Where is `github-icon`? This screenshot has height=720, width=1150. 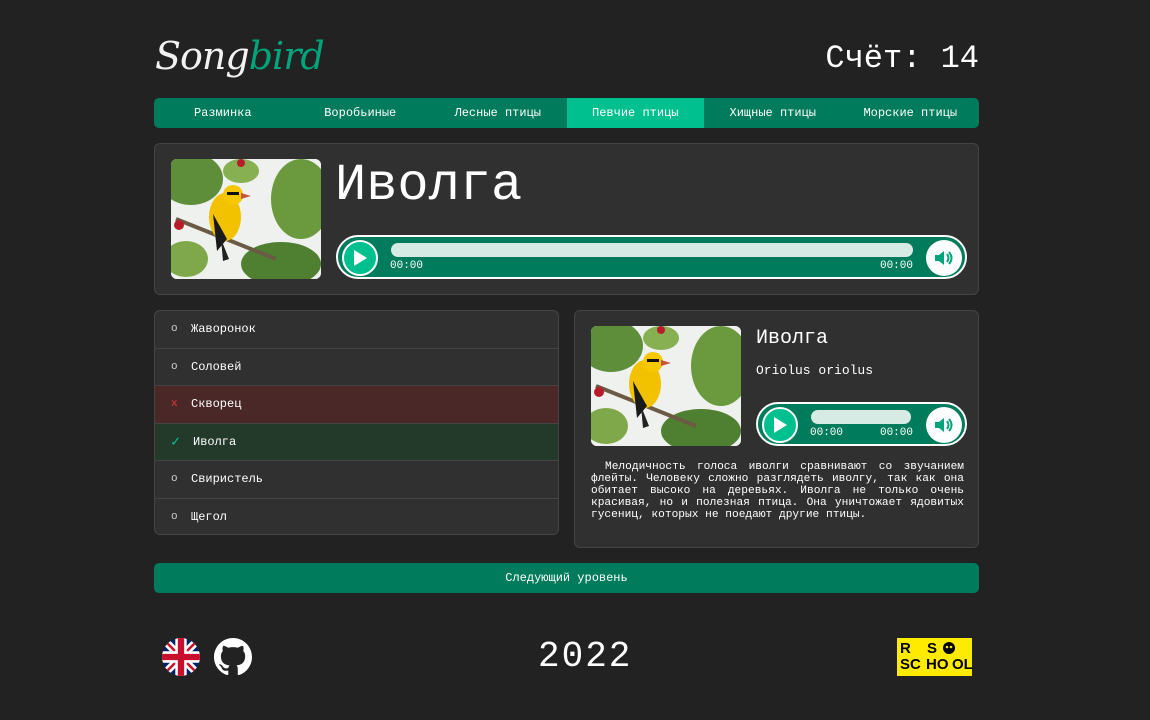 github-icon is located at coordinates (233, 657).